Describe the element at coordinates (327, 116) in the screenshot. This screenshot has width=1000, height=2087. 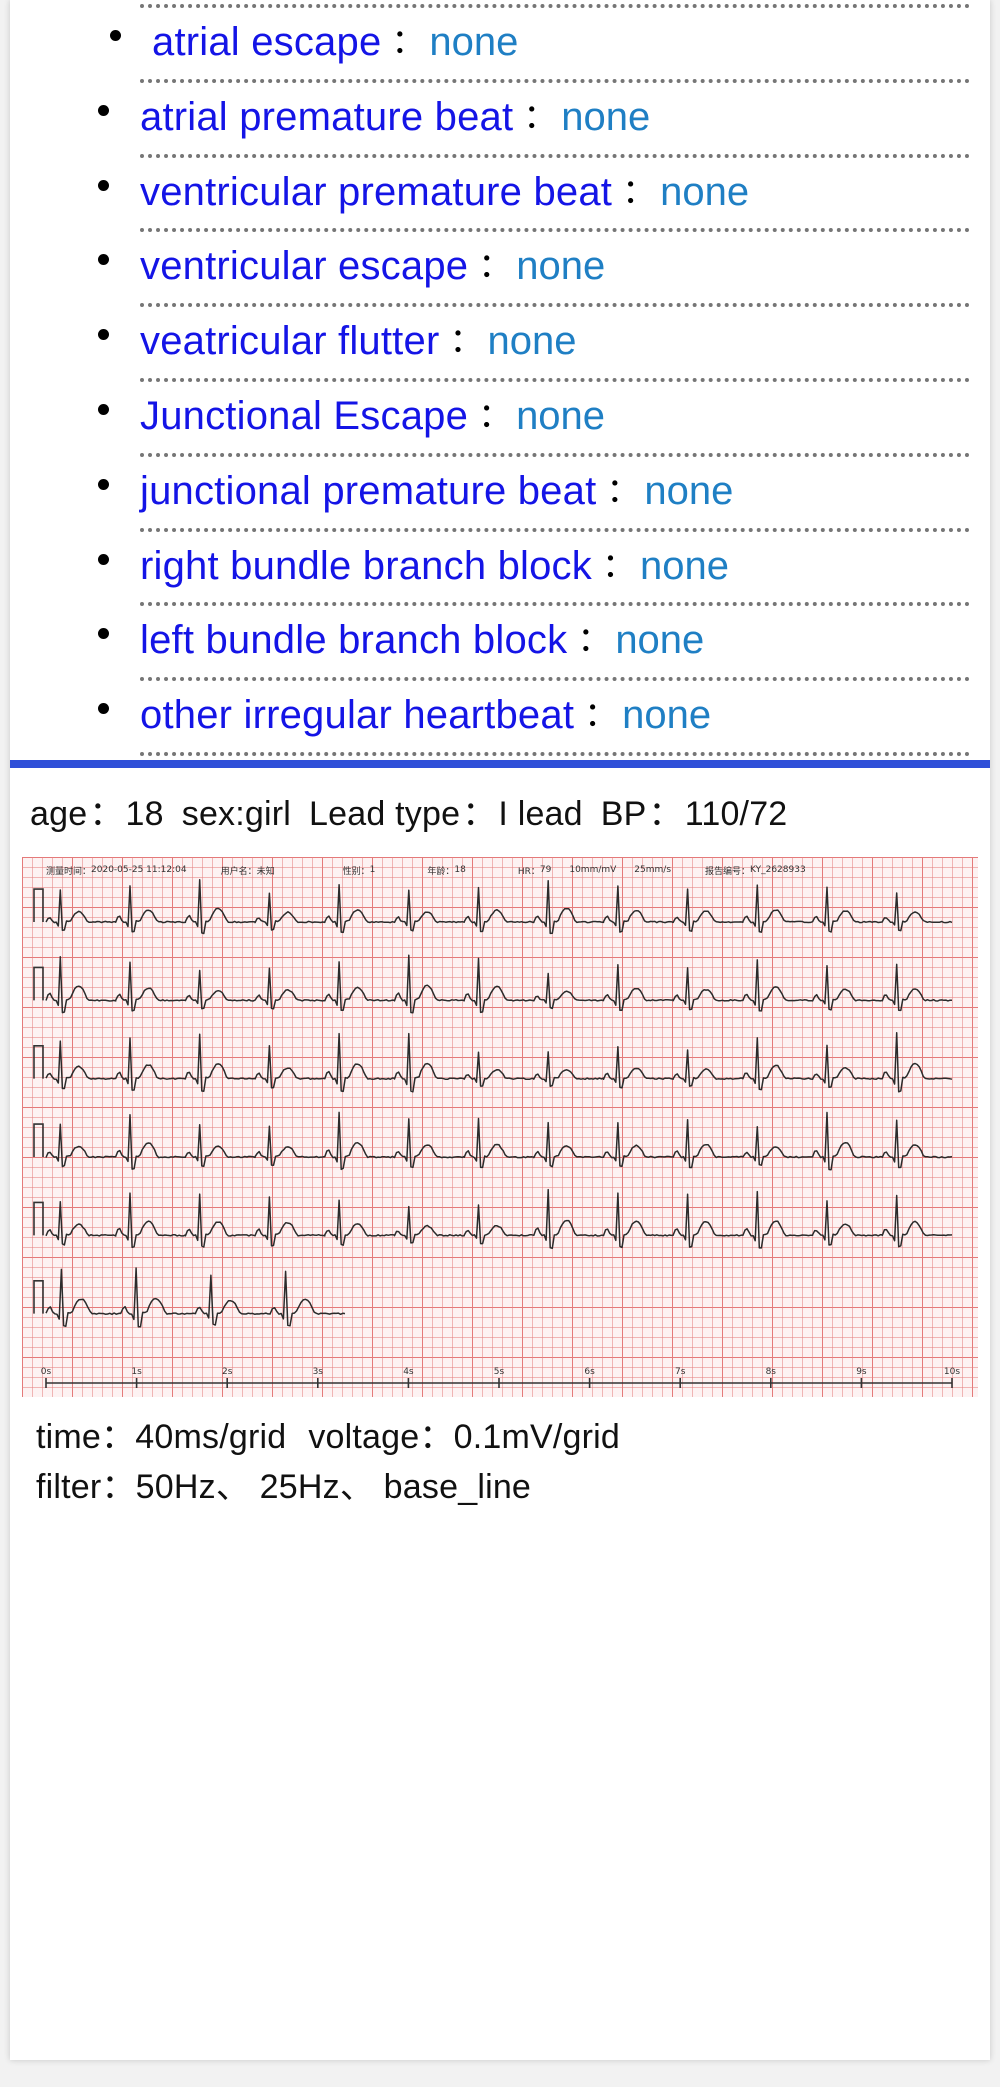
I see `diagnosis-label: atrial premature beat` at that location.